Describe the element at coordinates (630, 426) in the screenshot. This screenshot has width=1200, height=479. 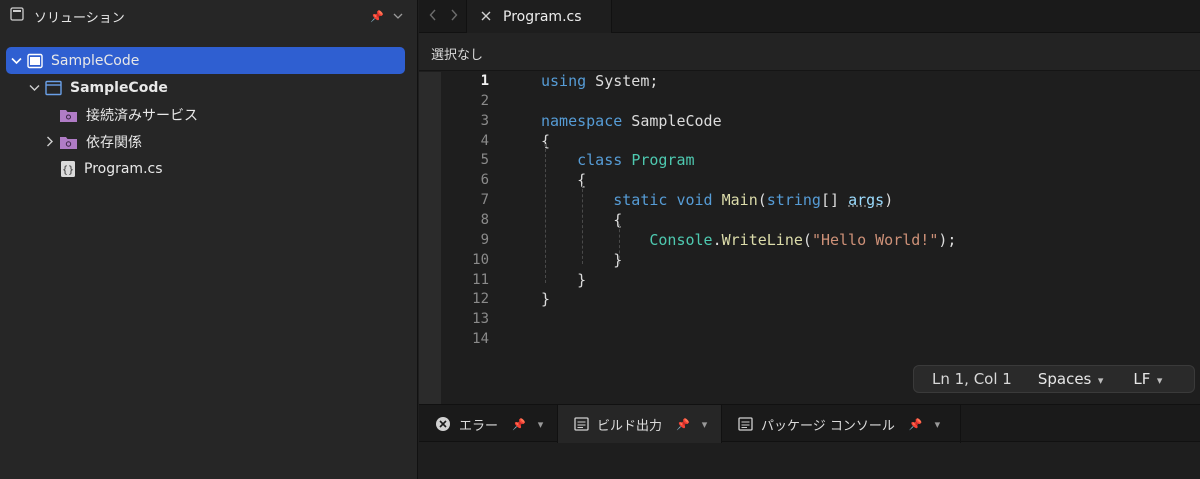
I see `tab-label: ビルド出力` at that location.